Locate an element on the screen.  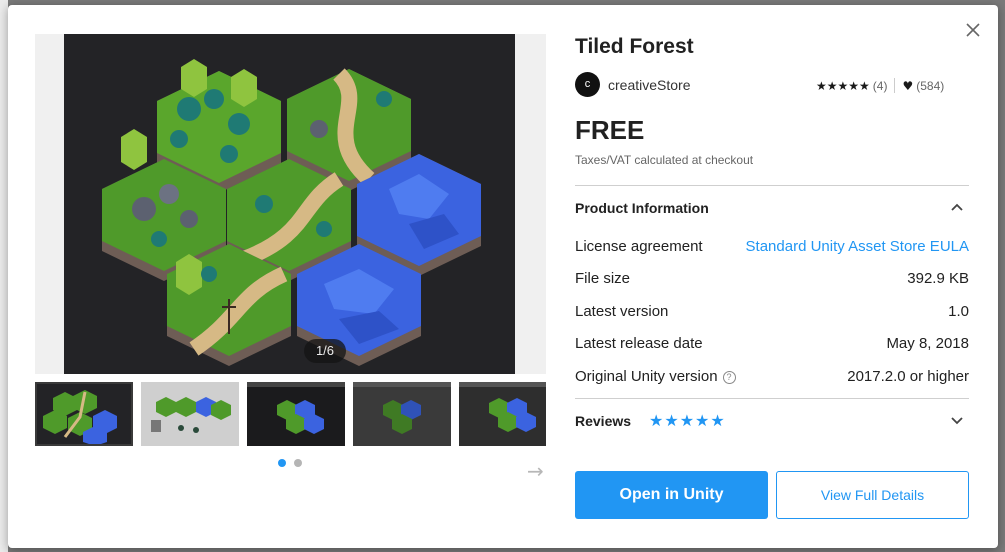
rating-separator is located at coordinates (895, 85).